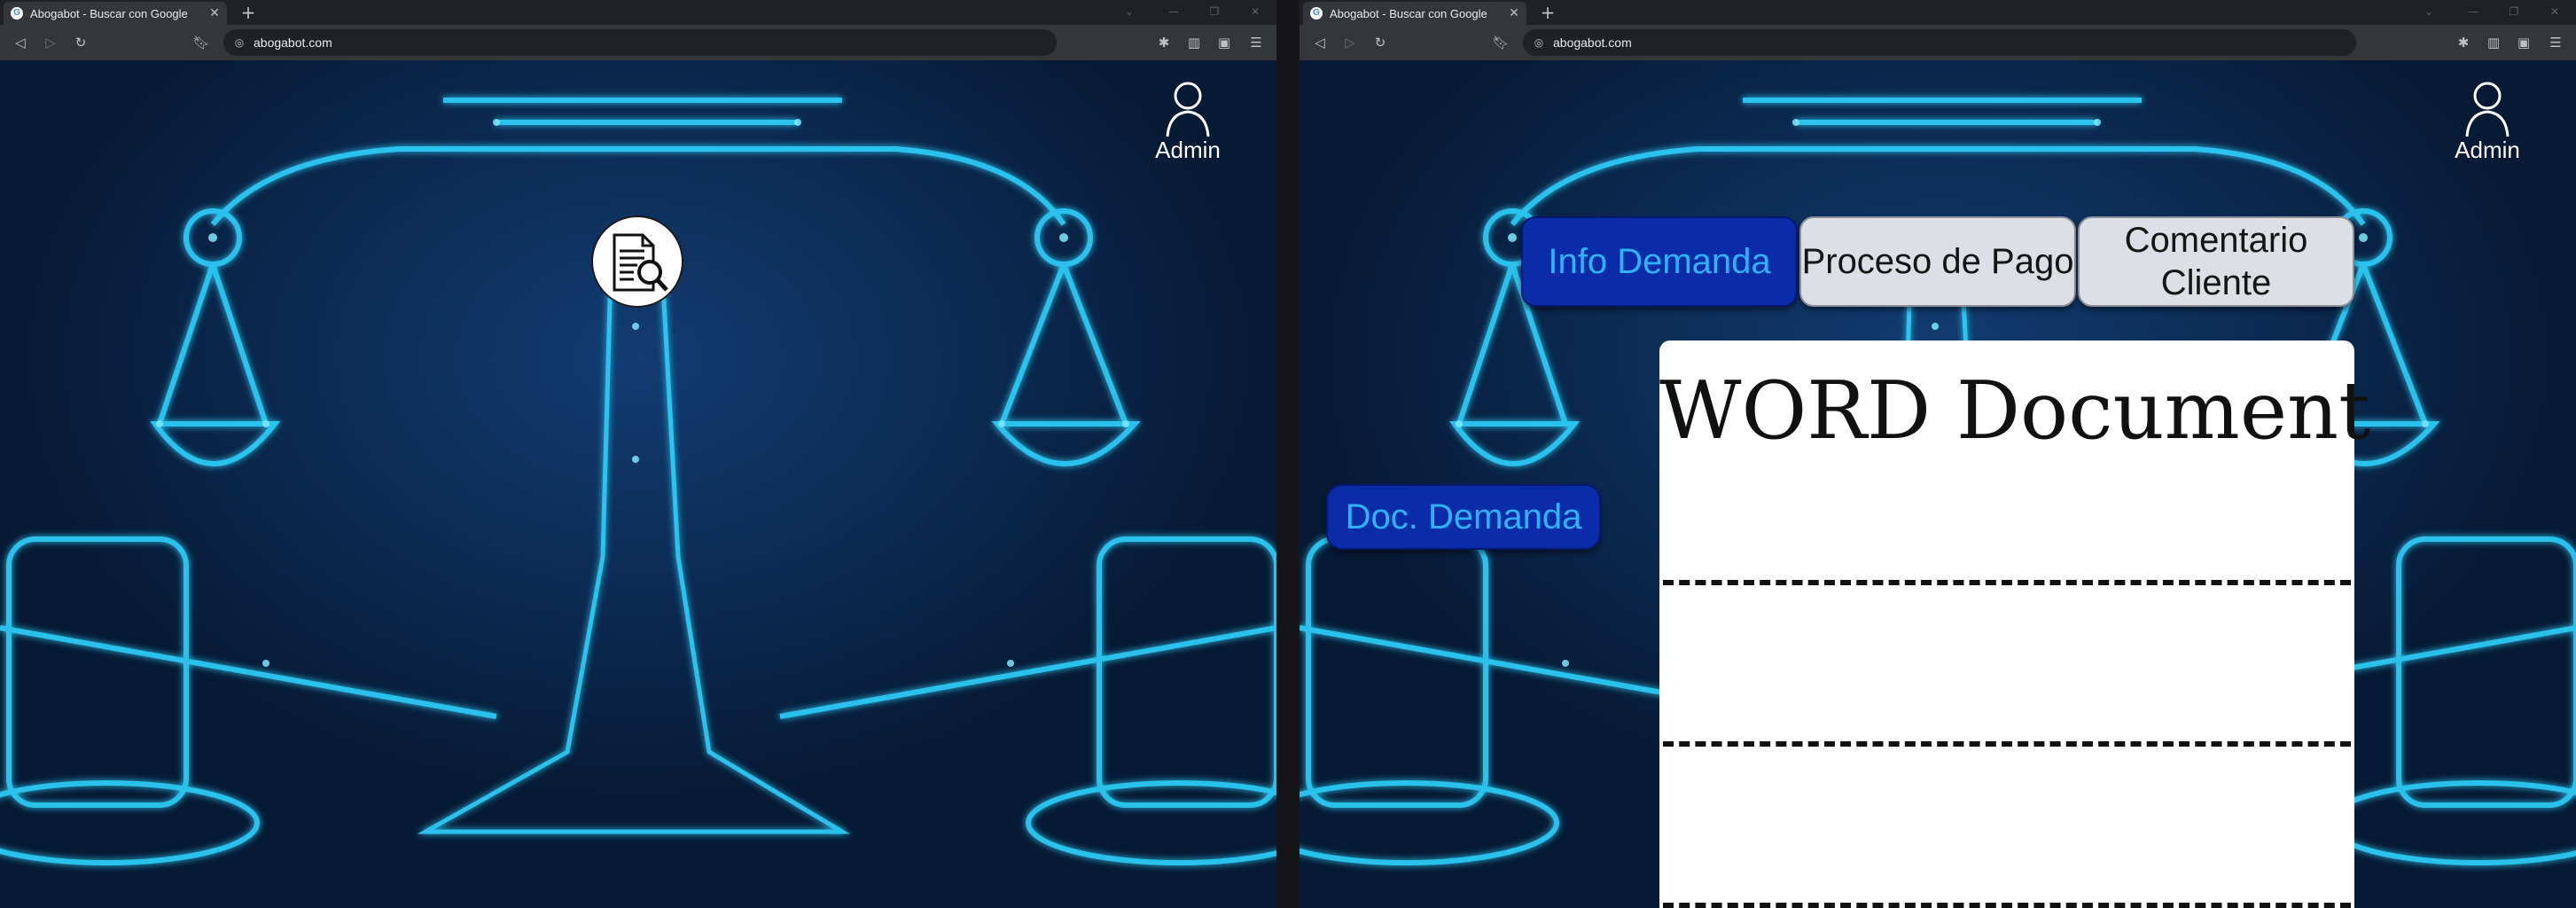 The height and width of the screenshot is (908, 2576). What do you see at coordinates (1463, 517) in the screenshot?
I see `doc-demanda-button: Doc. Demanda` at bounding box center [1463, 517].